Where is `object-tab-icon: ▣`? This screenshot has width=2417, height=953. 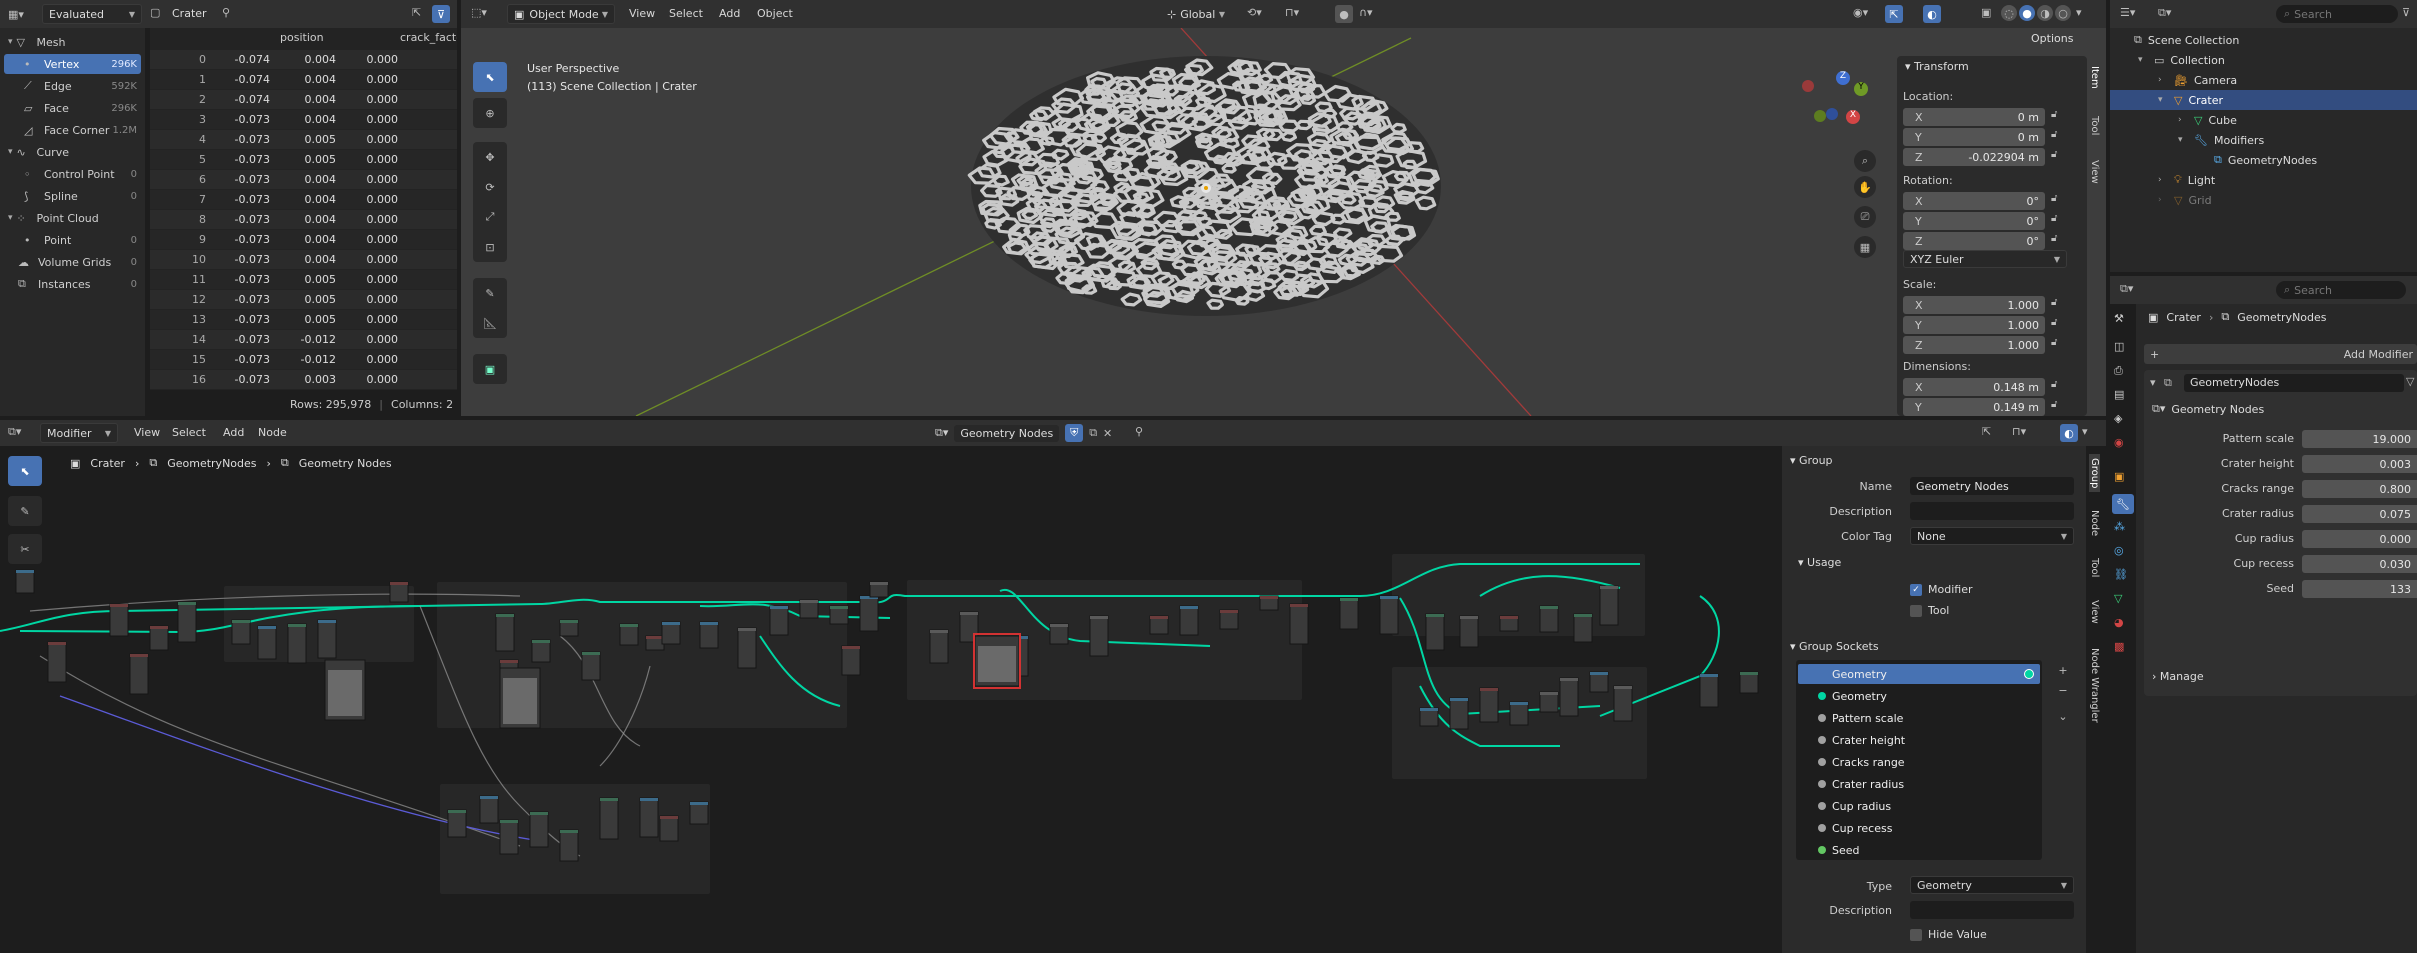 object-tab-icon: ▣ is located at coordinates (2119, 476).